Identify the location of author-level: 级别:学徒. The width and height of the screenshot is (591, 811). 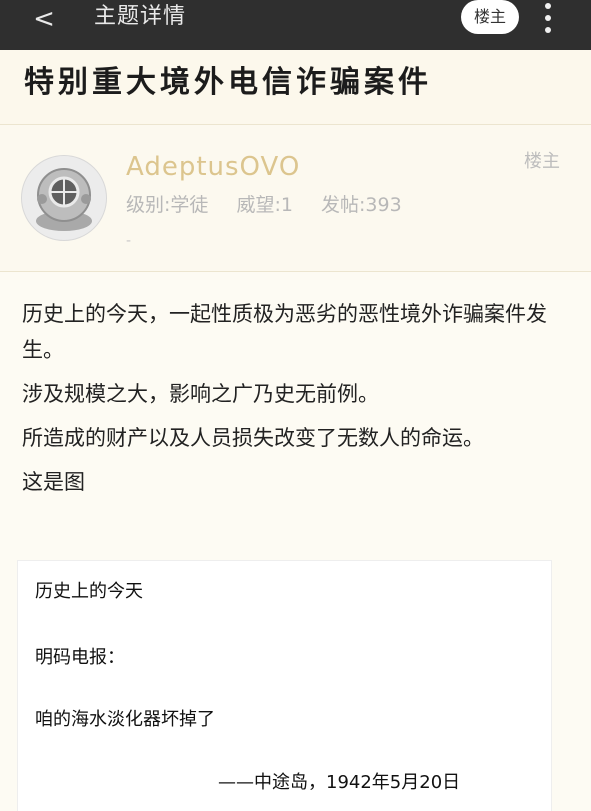
(167, 205).